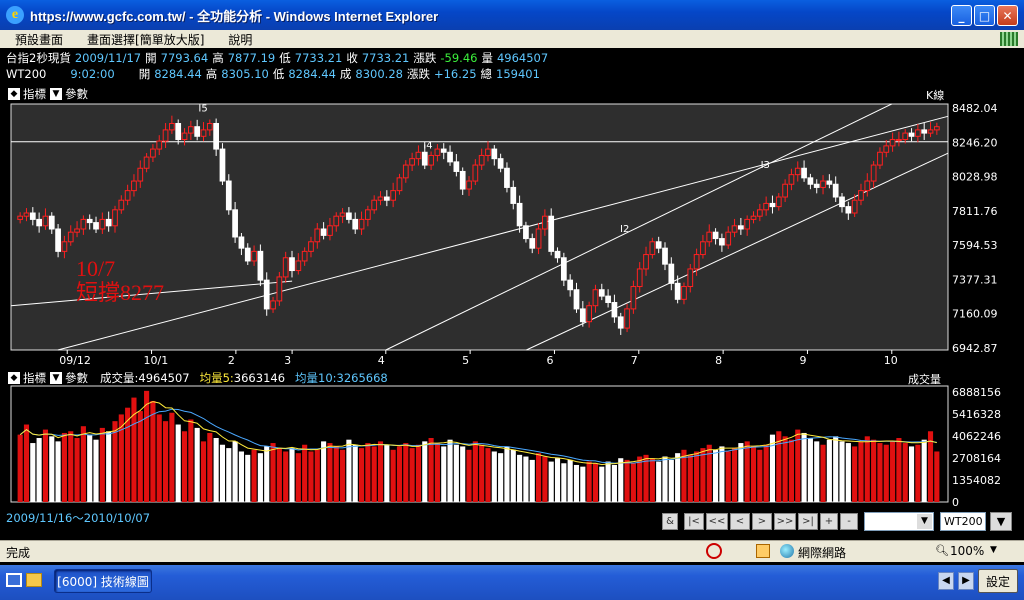  What do you see at coordinates (418, 73) in the screenshot?
I see `change-label: 漲跌` at bounding box center [418, 73].